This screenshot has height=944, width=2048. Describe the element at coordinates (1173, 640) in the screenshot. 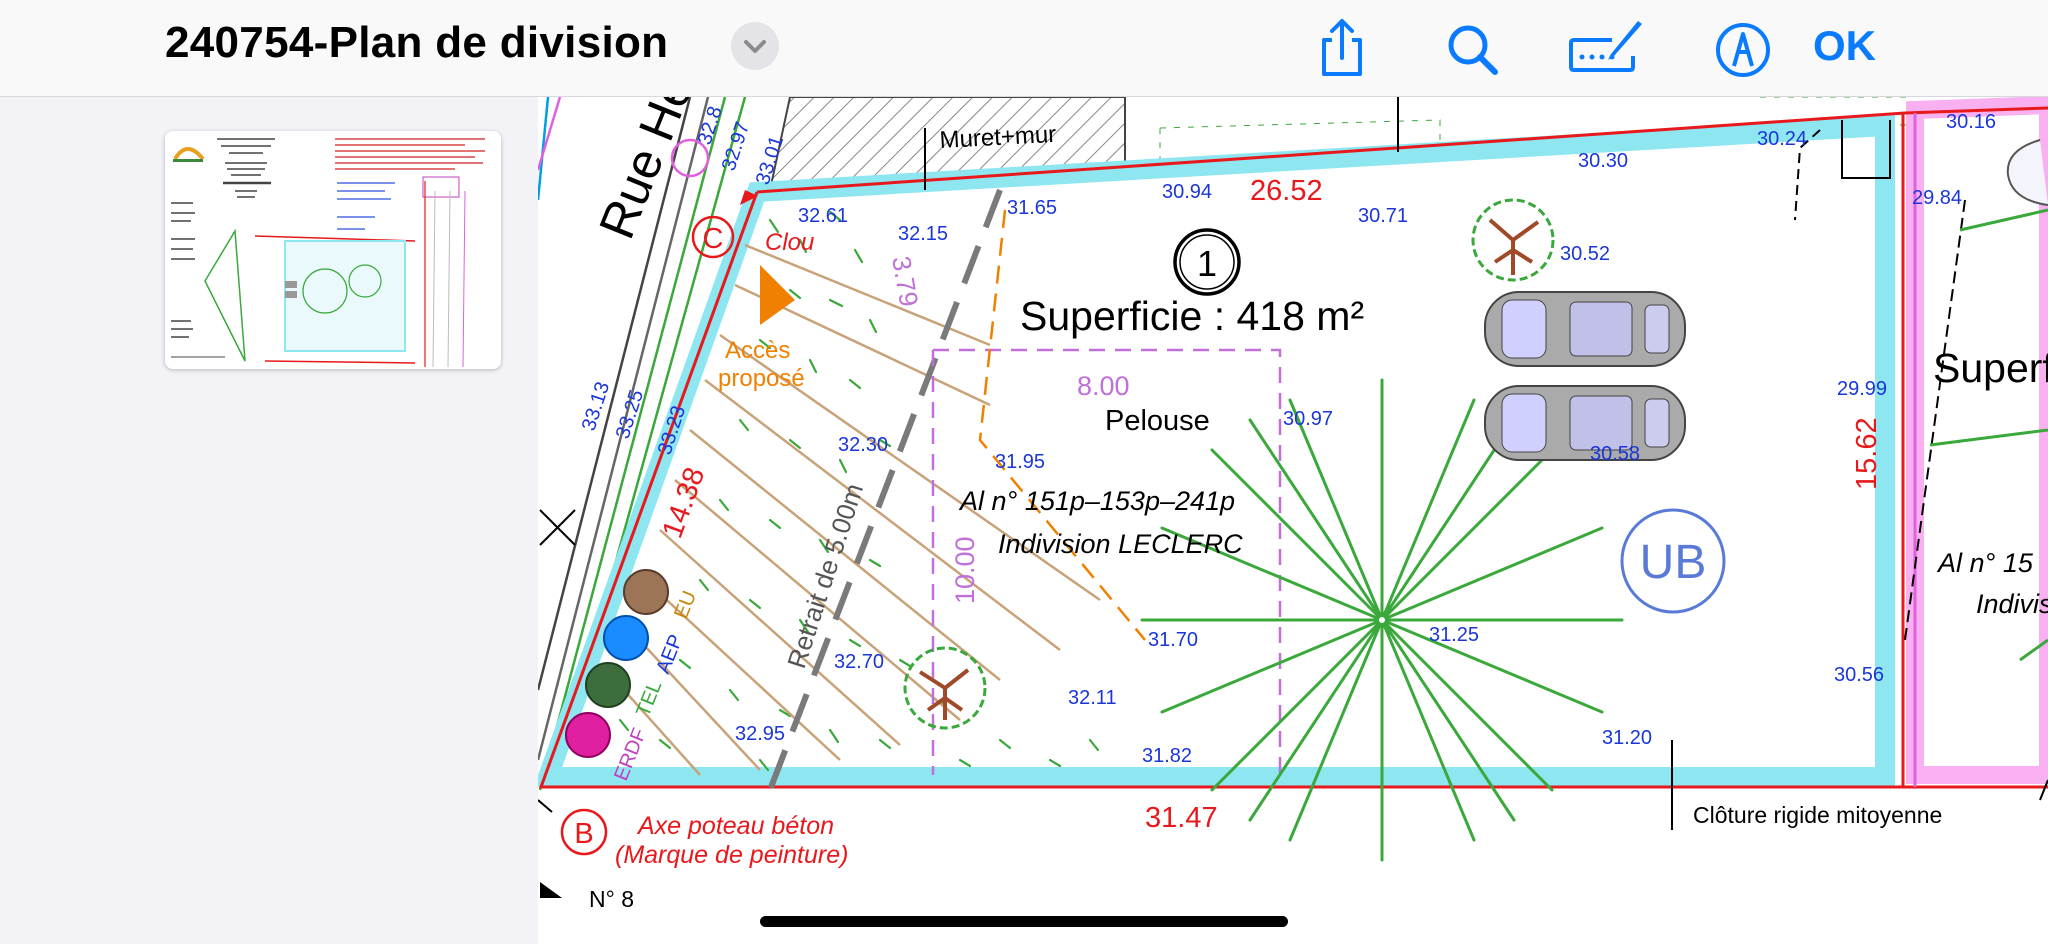

I see `elevation-label: 31.70` at that location.